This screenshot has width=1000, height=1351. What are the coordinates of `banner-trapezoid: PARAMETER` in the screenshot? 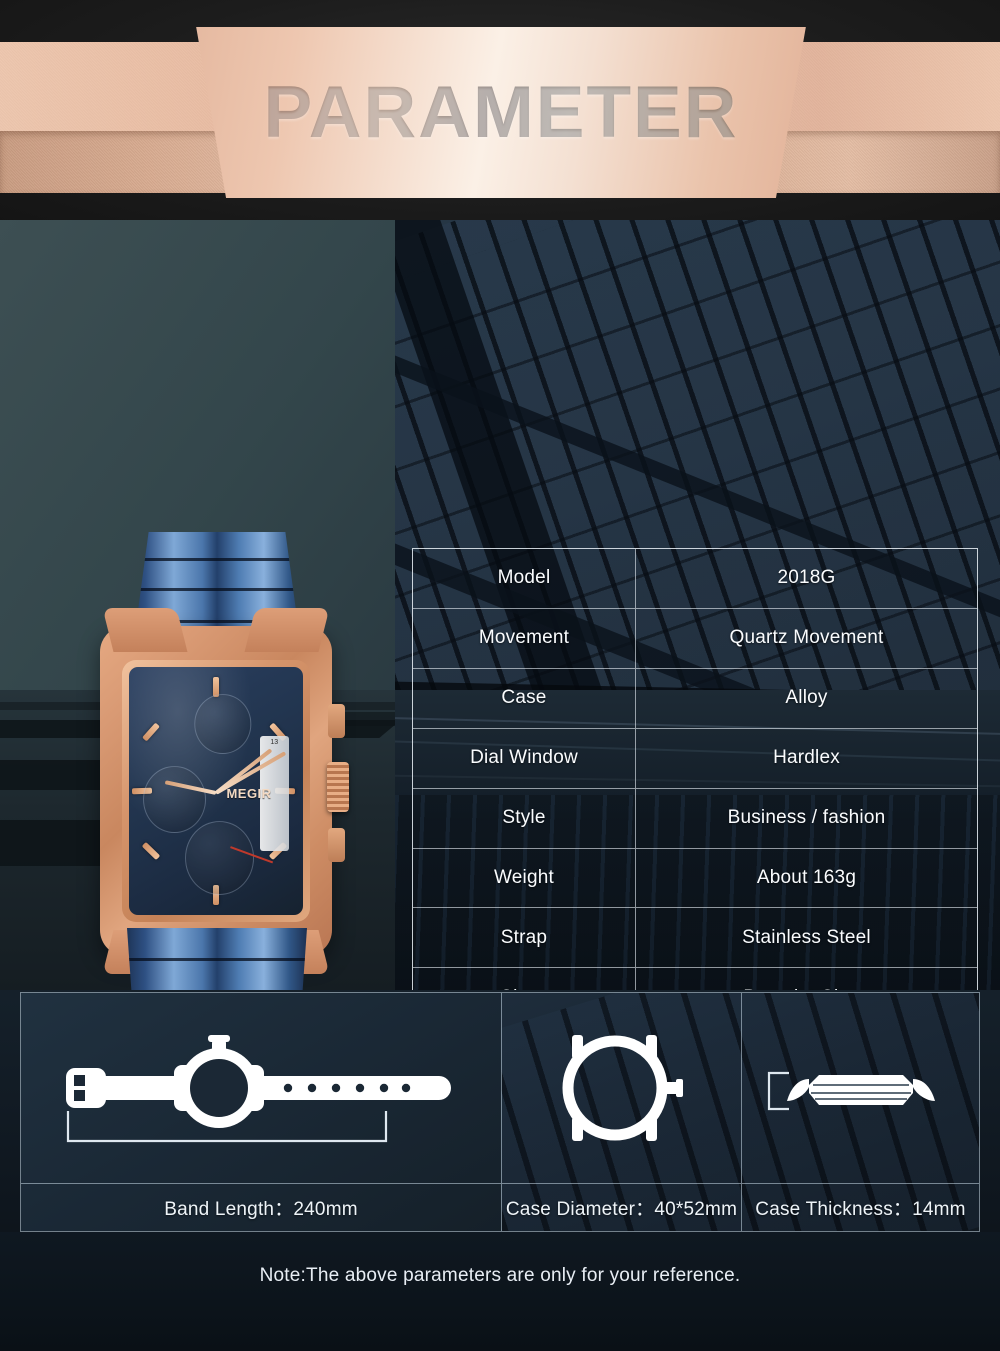 It's located at (501, 112).